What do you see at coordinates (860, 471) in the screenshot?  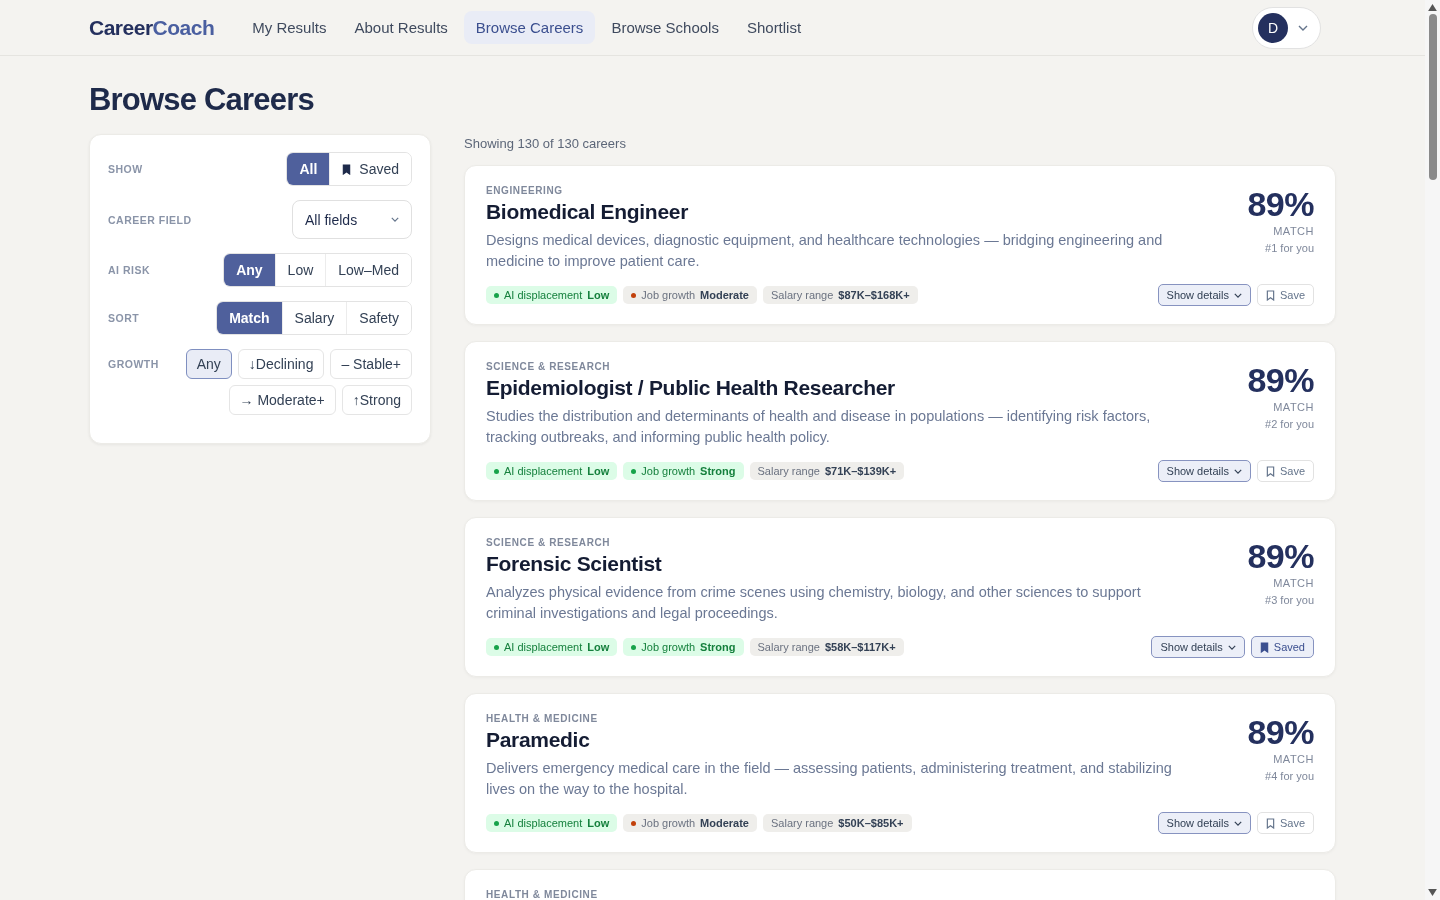 I see `tag-value: $71K–$139K+` at bounding box center [860, 471].